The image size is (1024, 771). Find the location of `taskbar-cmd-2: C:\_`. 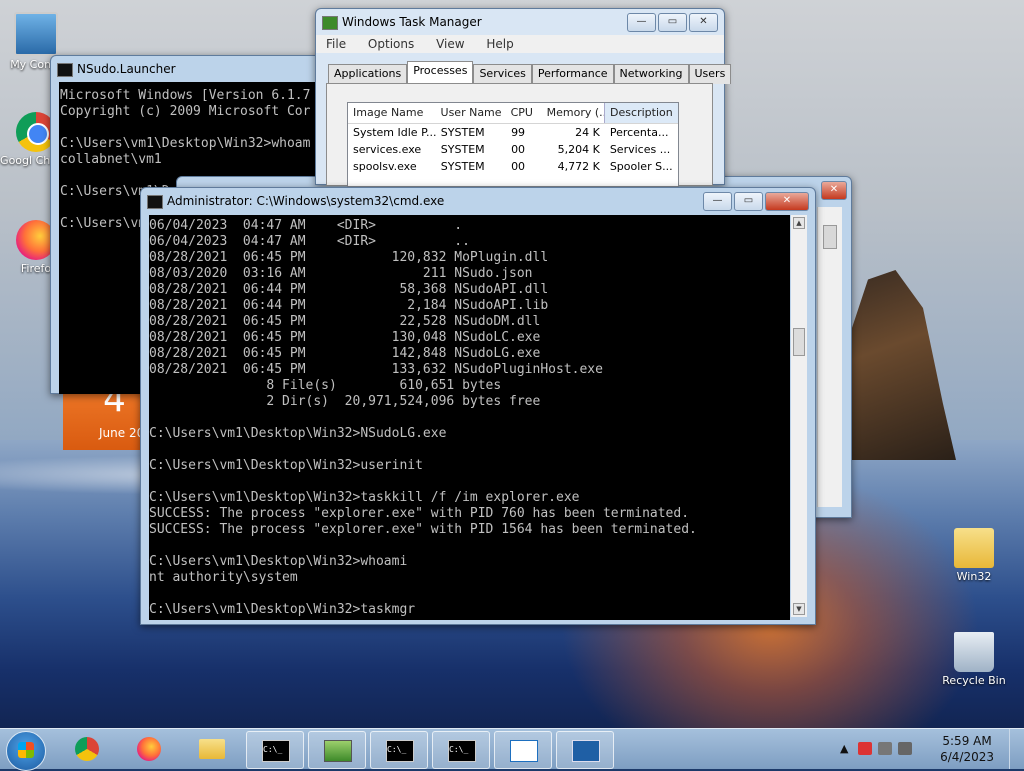

taskbar-cmd-2: C:\_ is located at coordinates (399, 750).